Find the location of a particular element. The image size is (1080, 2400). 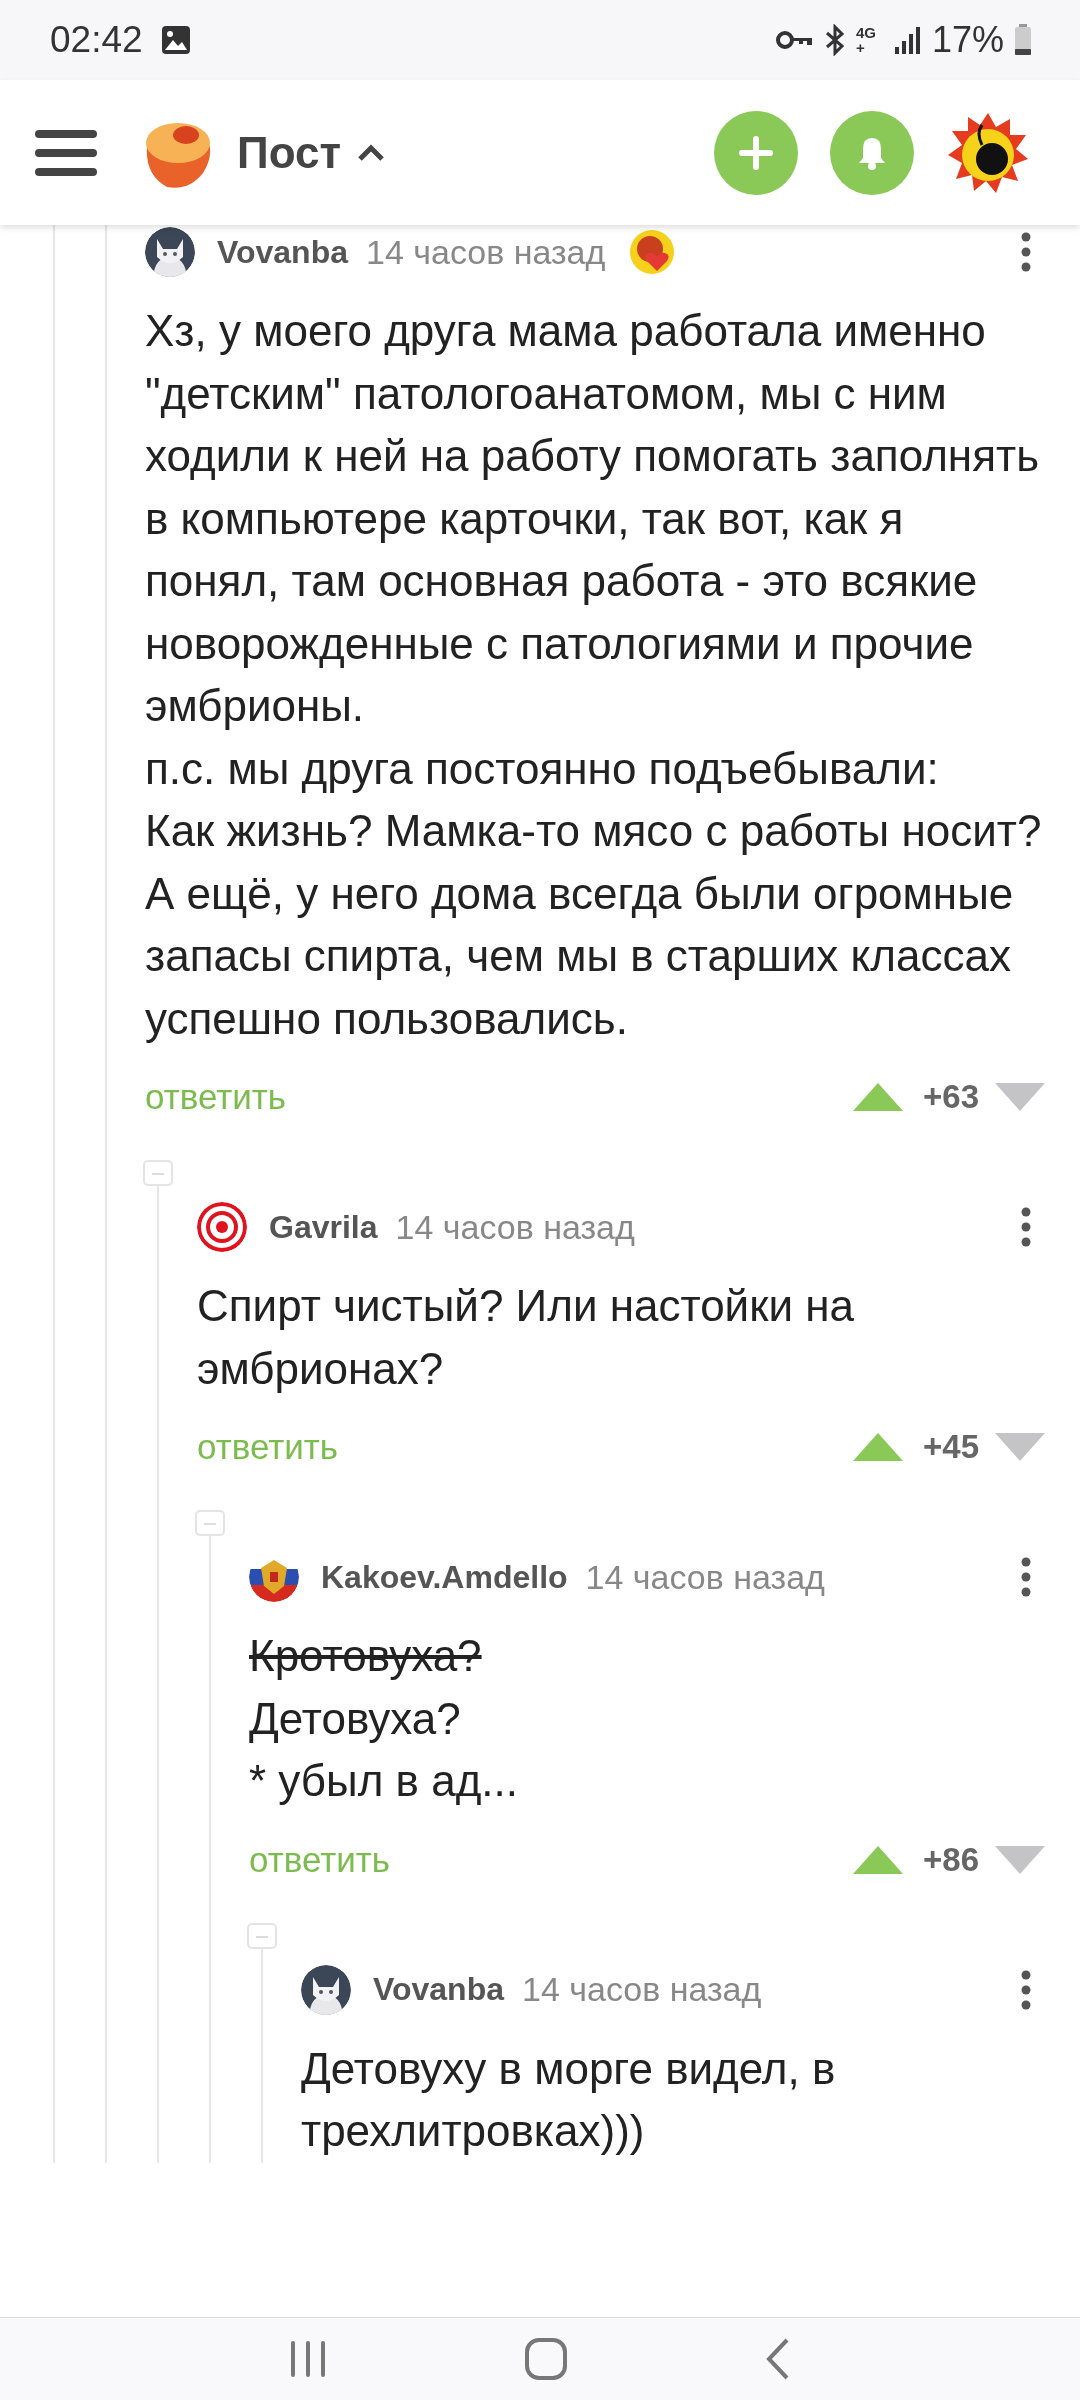

key-icon is located at coordinates (794, 40).